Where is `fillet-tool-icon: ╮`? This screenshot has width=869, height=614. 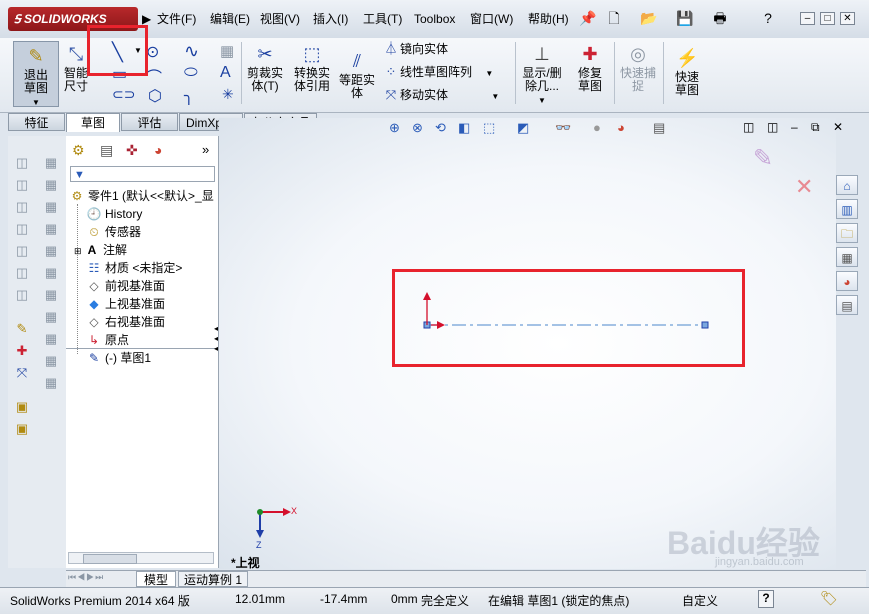 fillet-tool-icon: ╮ is located at coordinates (189, 96).